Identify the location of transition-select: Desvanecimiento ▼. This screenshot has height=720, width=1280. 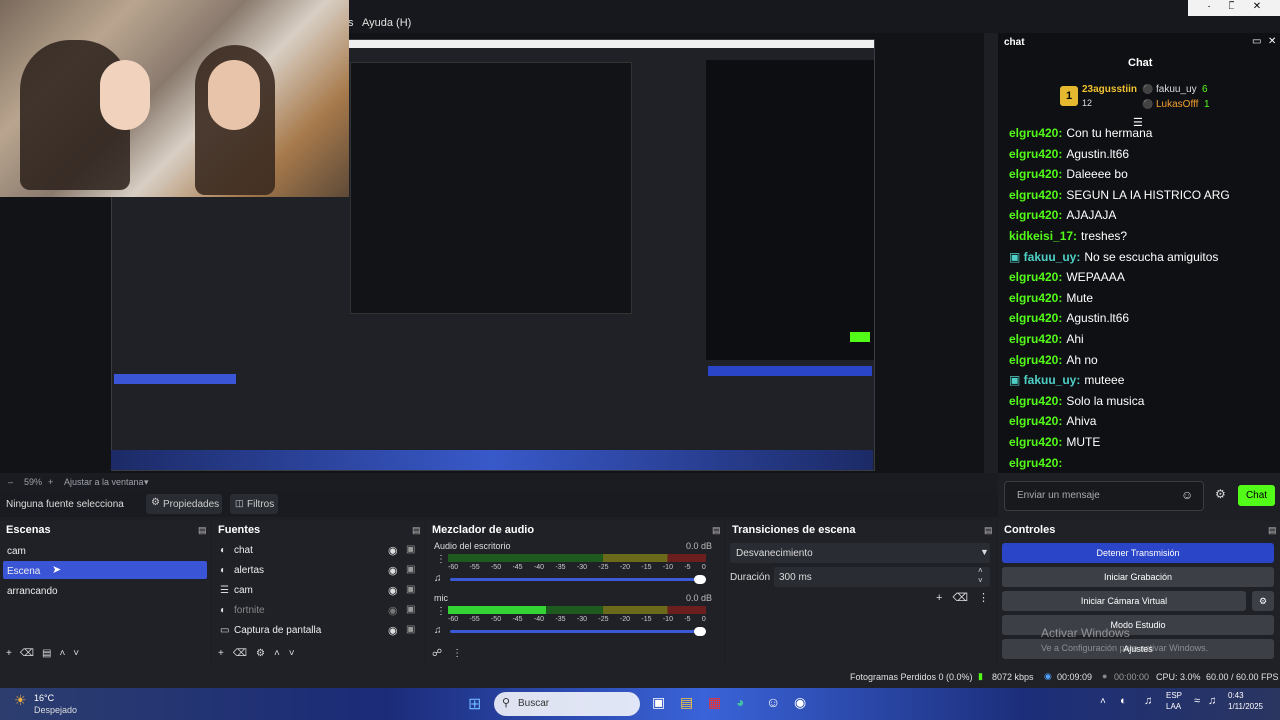
(860, 553).